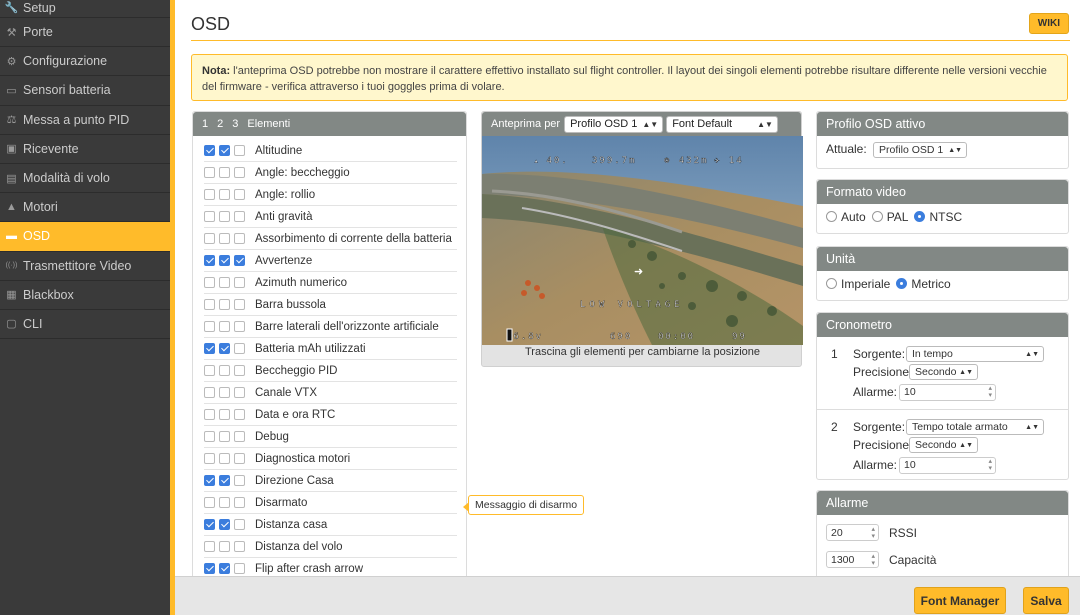 The width and height of the screenshot is (1080, 615). What do you see at coordinates (85, 179) in the screenshot?
I see `sidebar-item-modalit-di-volo: ▤ Modalità di volo` at bounding box center [85, 179].